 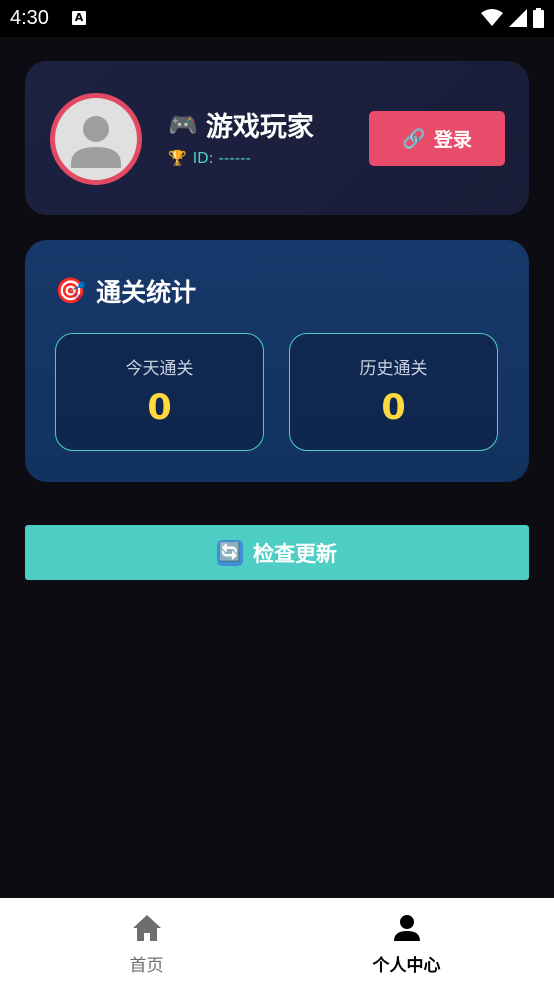 I want to click on battery-icon, so click(x=538, y=18).